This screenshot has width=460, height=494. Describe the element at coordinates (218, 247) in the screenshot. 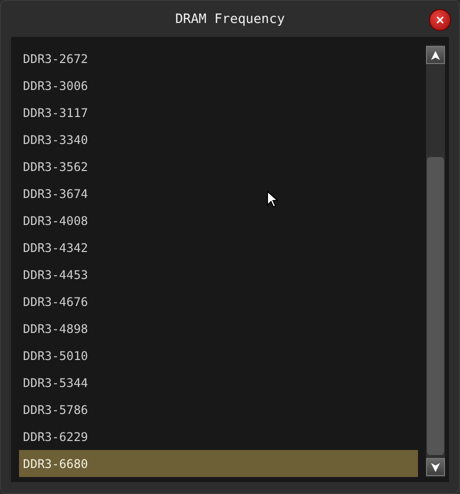

I see `frequency-option: DDR3-4342` at that location.